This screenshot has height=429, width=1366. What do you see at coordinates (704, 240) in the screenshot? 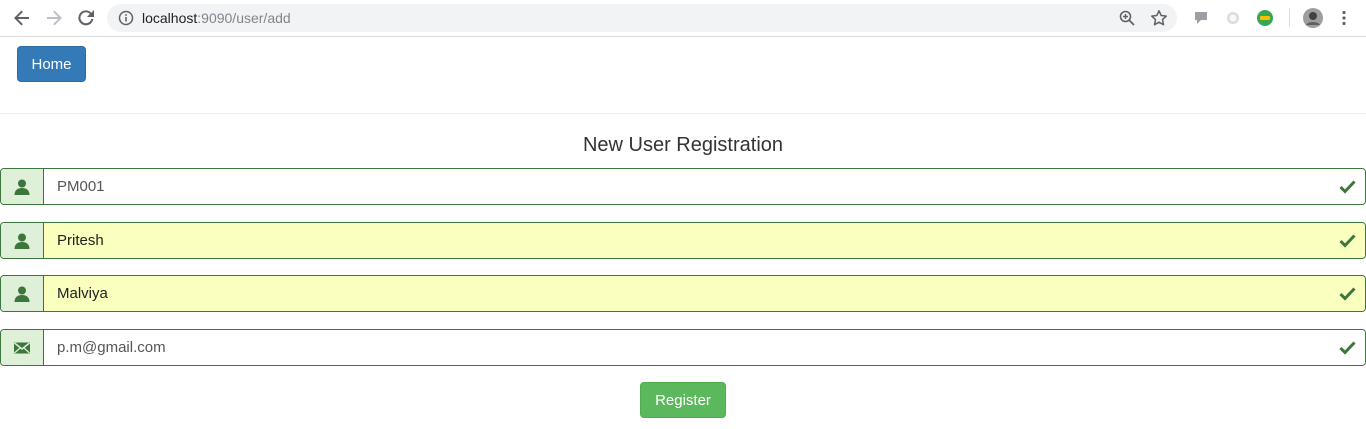
I see `first-name-input` at bounding box center [704, 240].